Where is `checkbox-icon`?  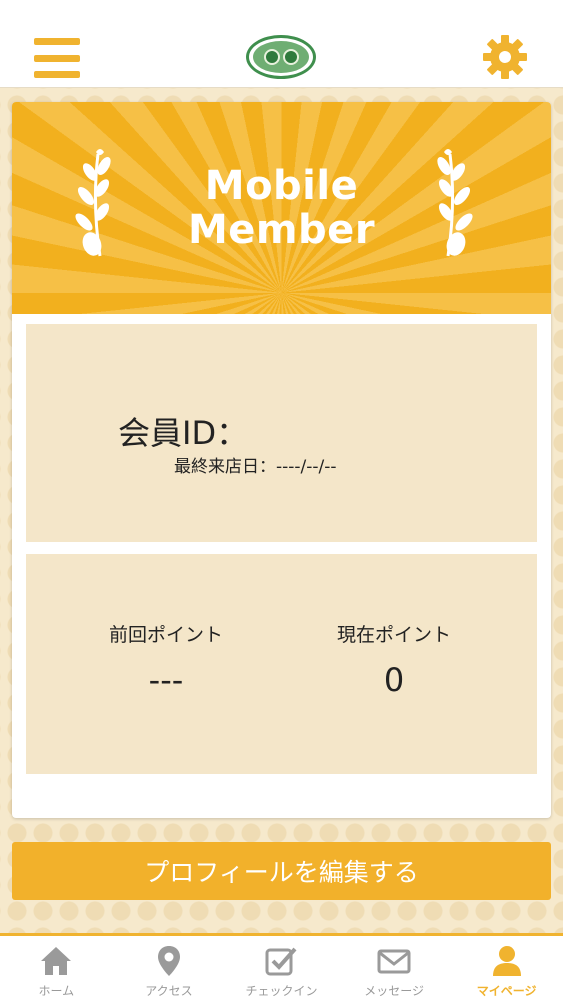 checkbox-icon is located at coordinates (281, 961).